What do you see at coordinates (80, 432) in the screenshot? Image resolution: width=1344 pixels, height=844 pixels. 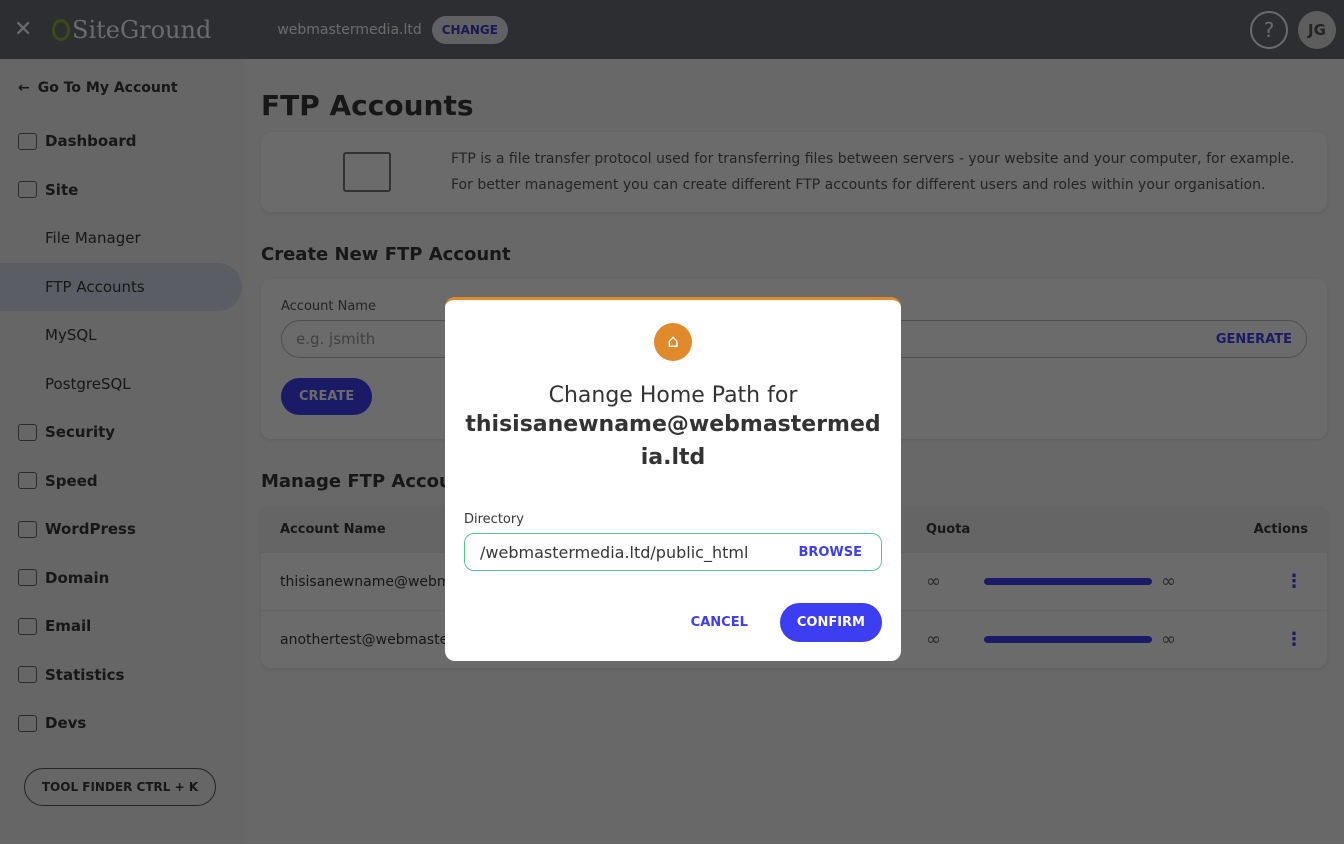 I see `sidebar-item-label: Security` at bounding box center [80, 432].